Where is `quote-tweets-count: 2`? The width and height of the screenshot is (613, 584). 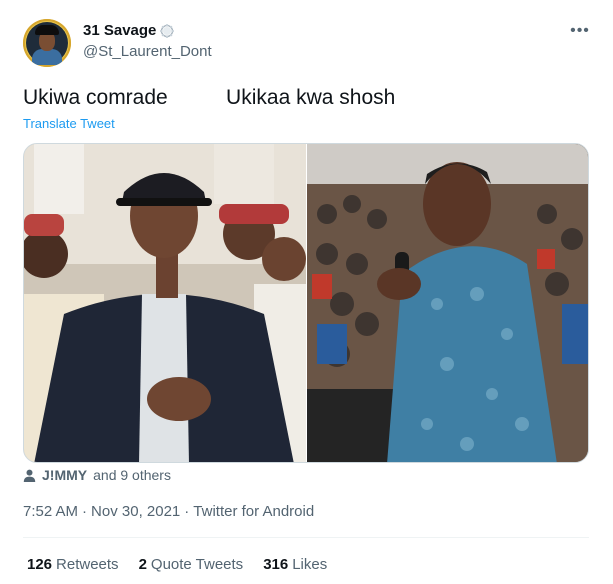
quote-tweets-count: 2 is located at coordinates (142, 564).